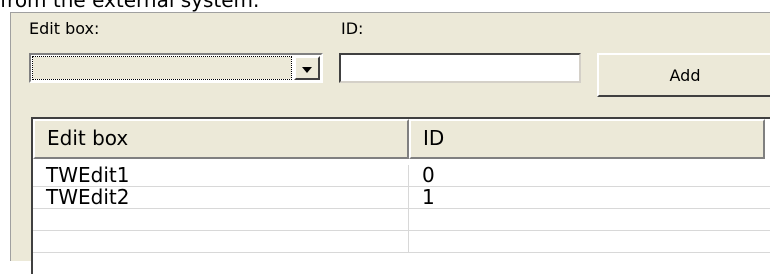  Describe the element at coordinates (428, 175) in the screenshot. I see `cell-id: 0` at that location.